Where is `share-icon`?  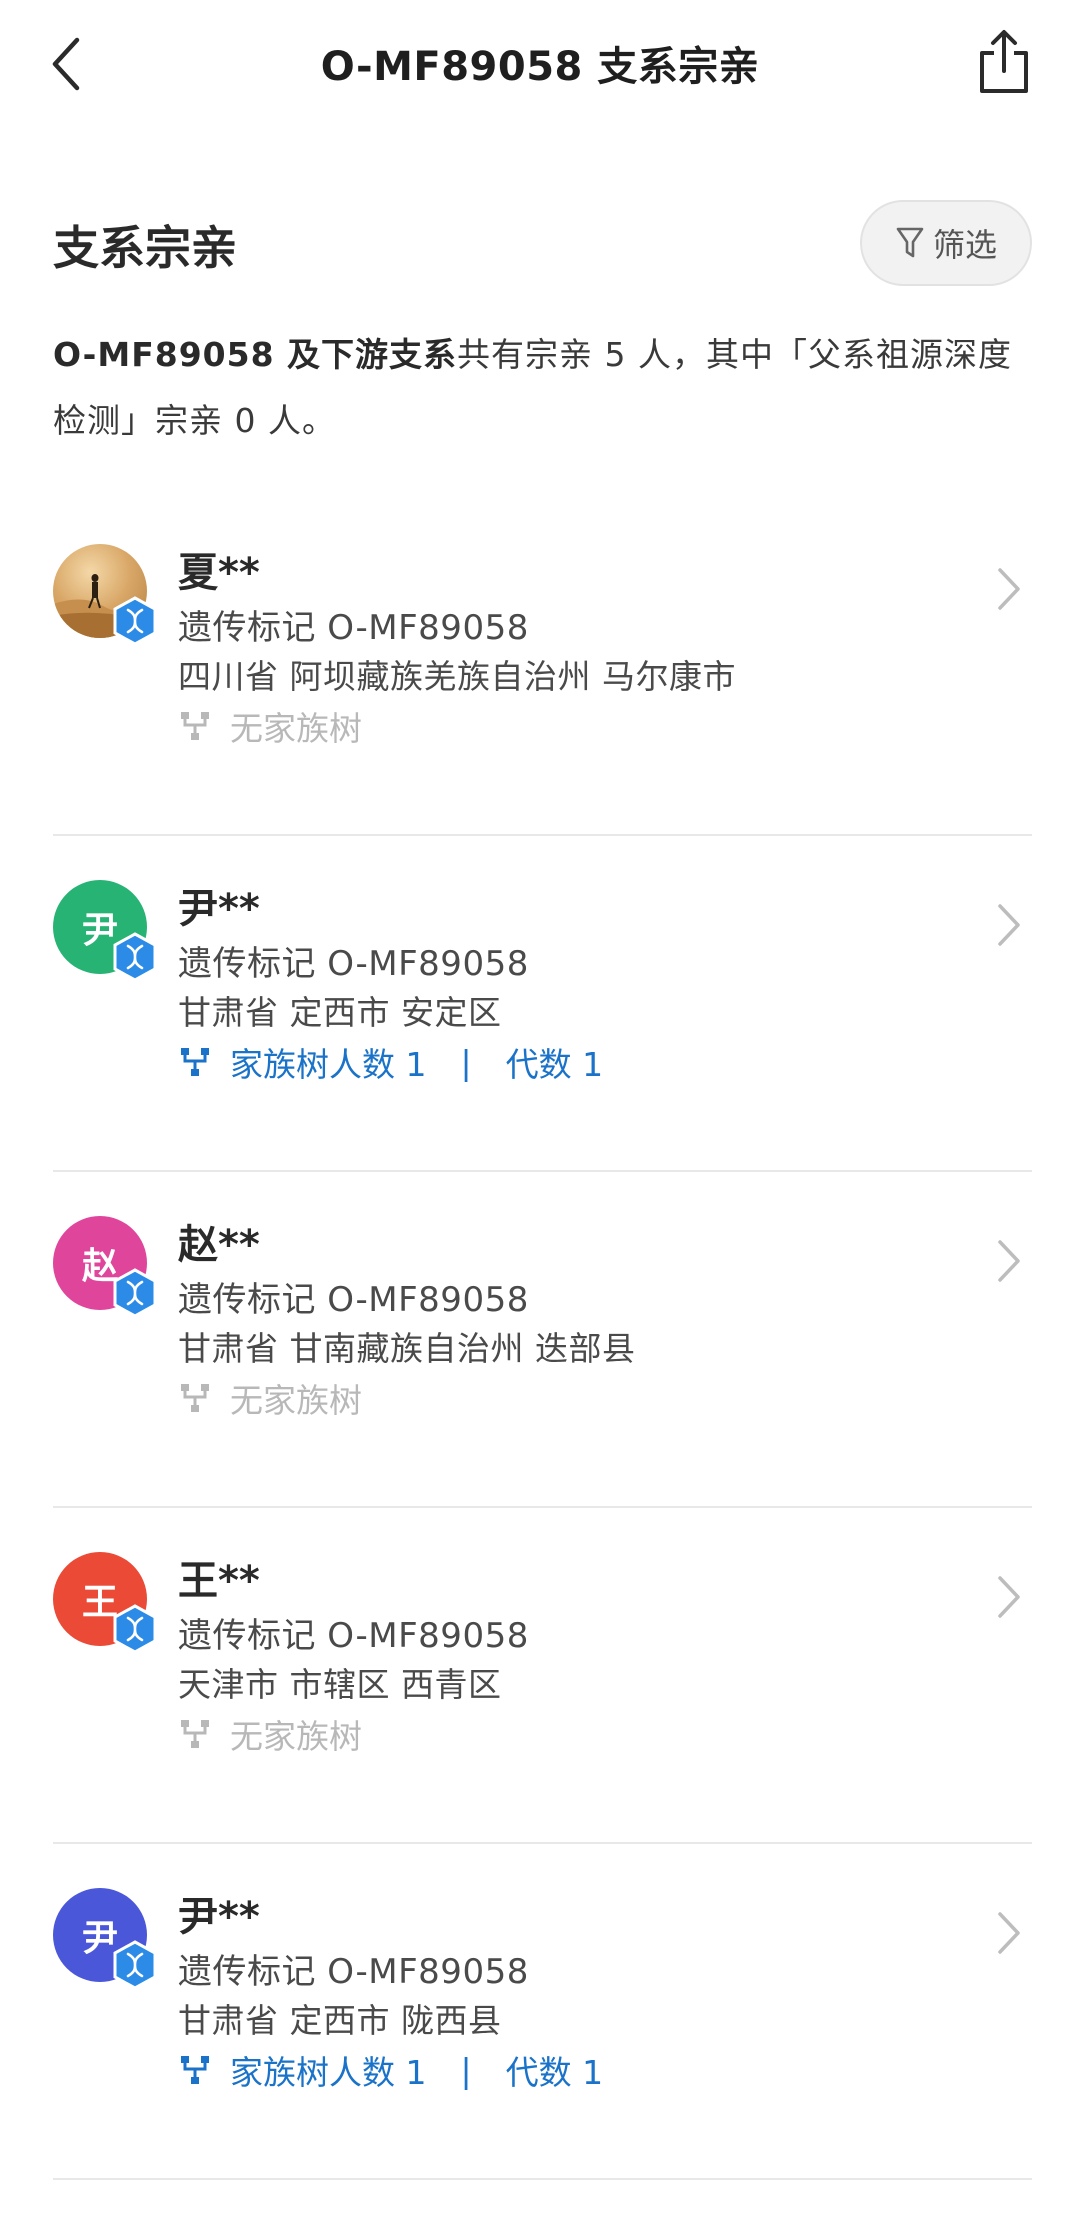
share-icon is located at coordinates (1004, 61).